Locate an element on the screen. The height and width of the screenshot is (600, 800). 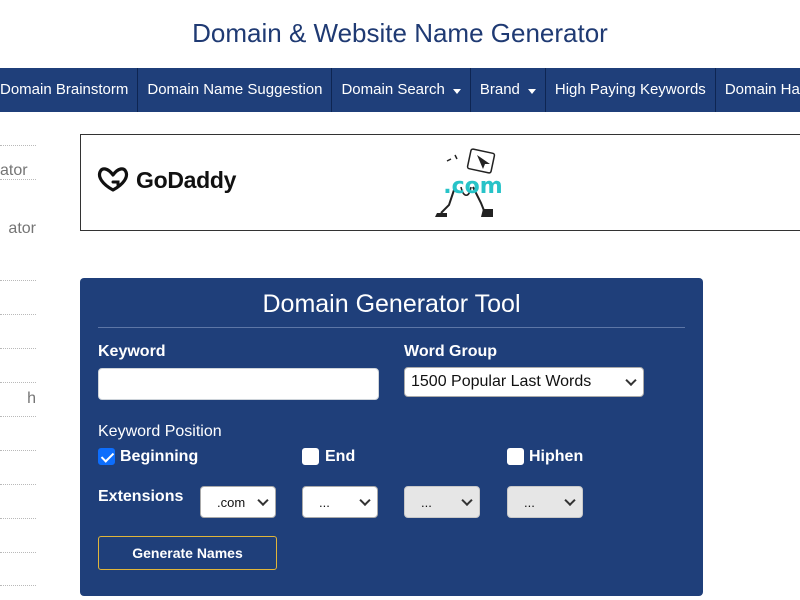
tool-title: Domain Generator Tool is located at coordinates (391, 304).